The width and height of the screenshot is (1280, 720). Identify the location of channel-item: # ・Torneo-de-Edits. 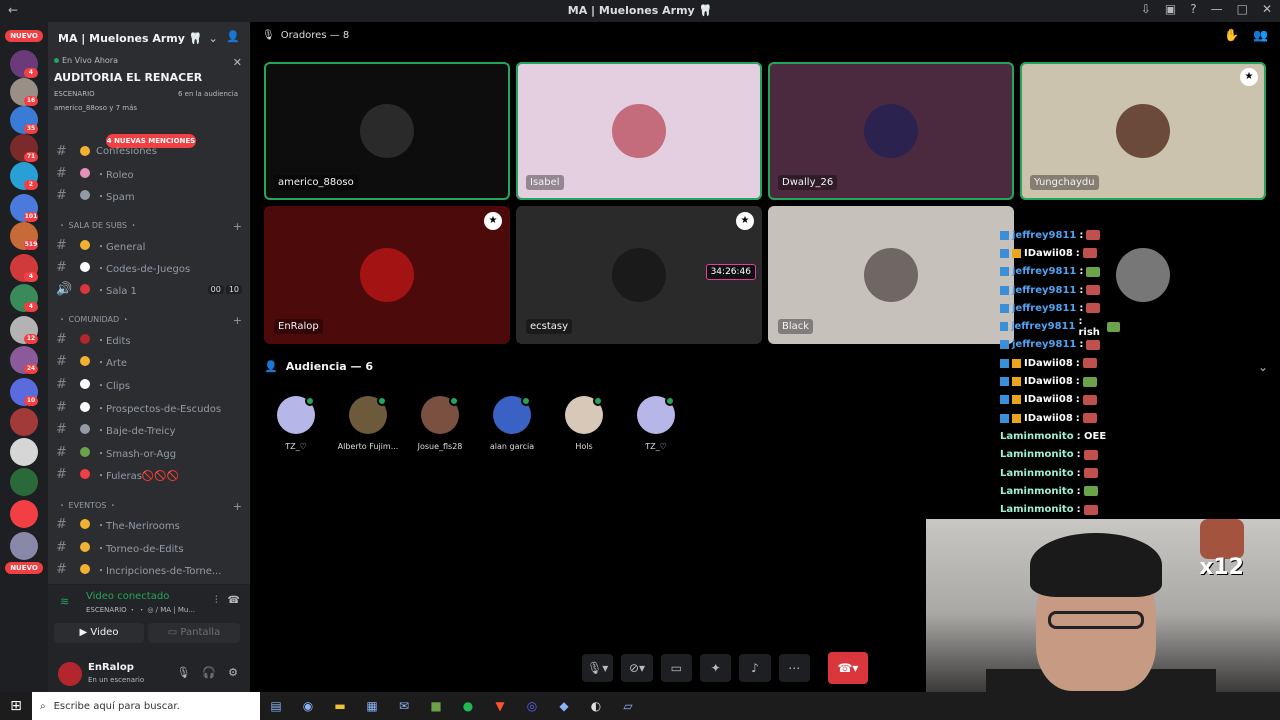
(149, 547).